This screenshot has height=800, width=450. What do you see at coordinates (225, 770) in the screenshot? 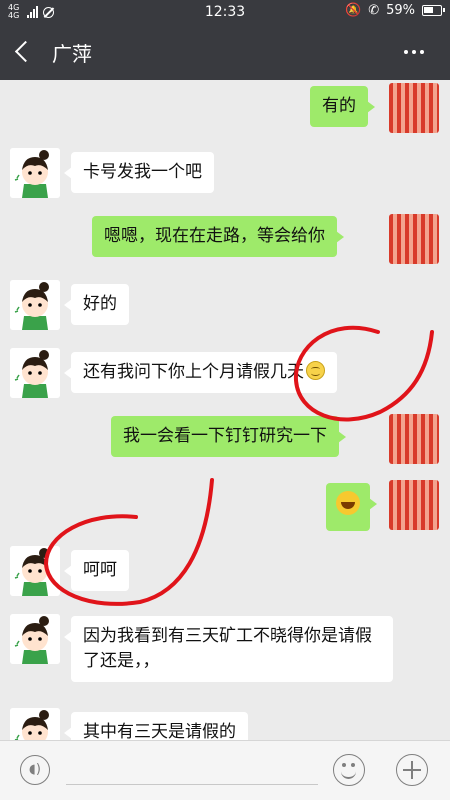
I see `message-input-bar: ◖)` at bounding box center [225, 770].